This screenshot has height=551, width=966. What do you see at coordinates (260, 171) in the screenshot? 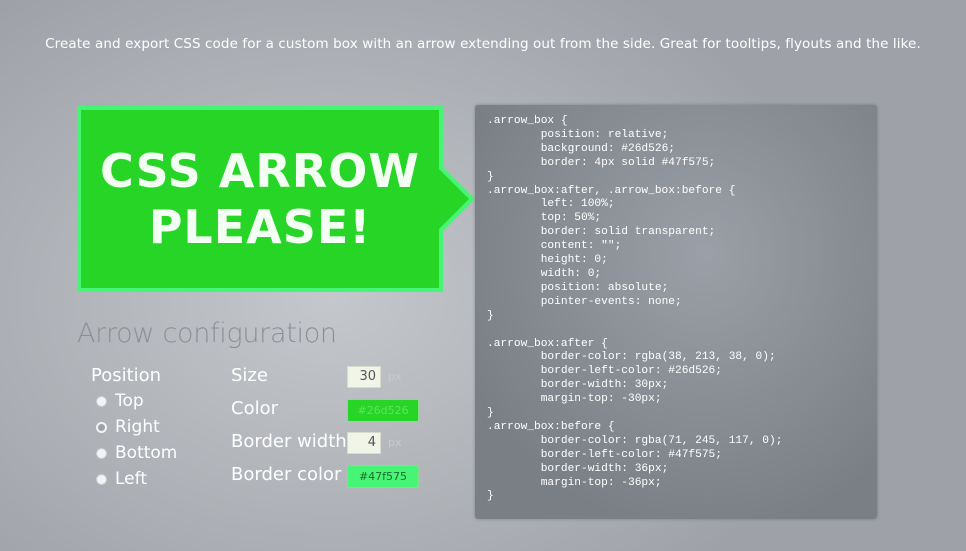
I see `preview-line-1: CSS ARROW` at bounding box center [260, 171].